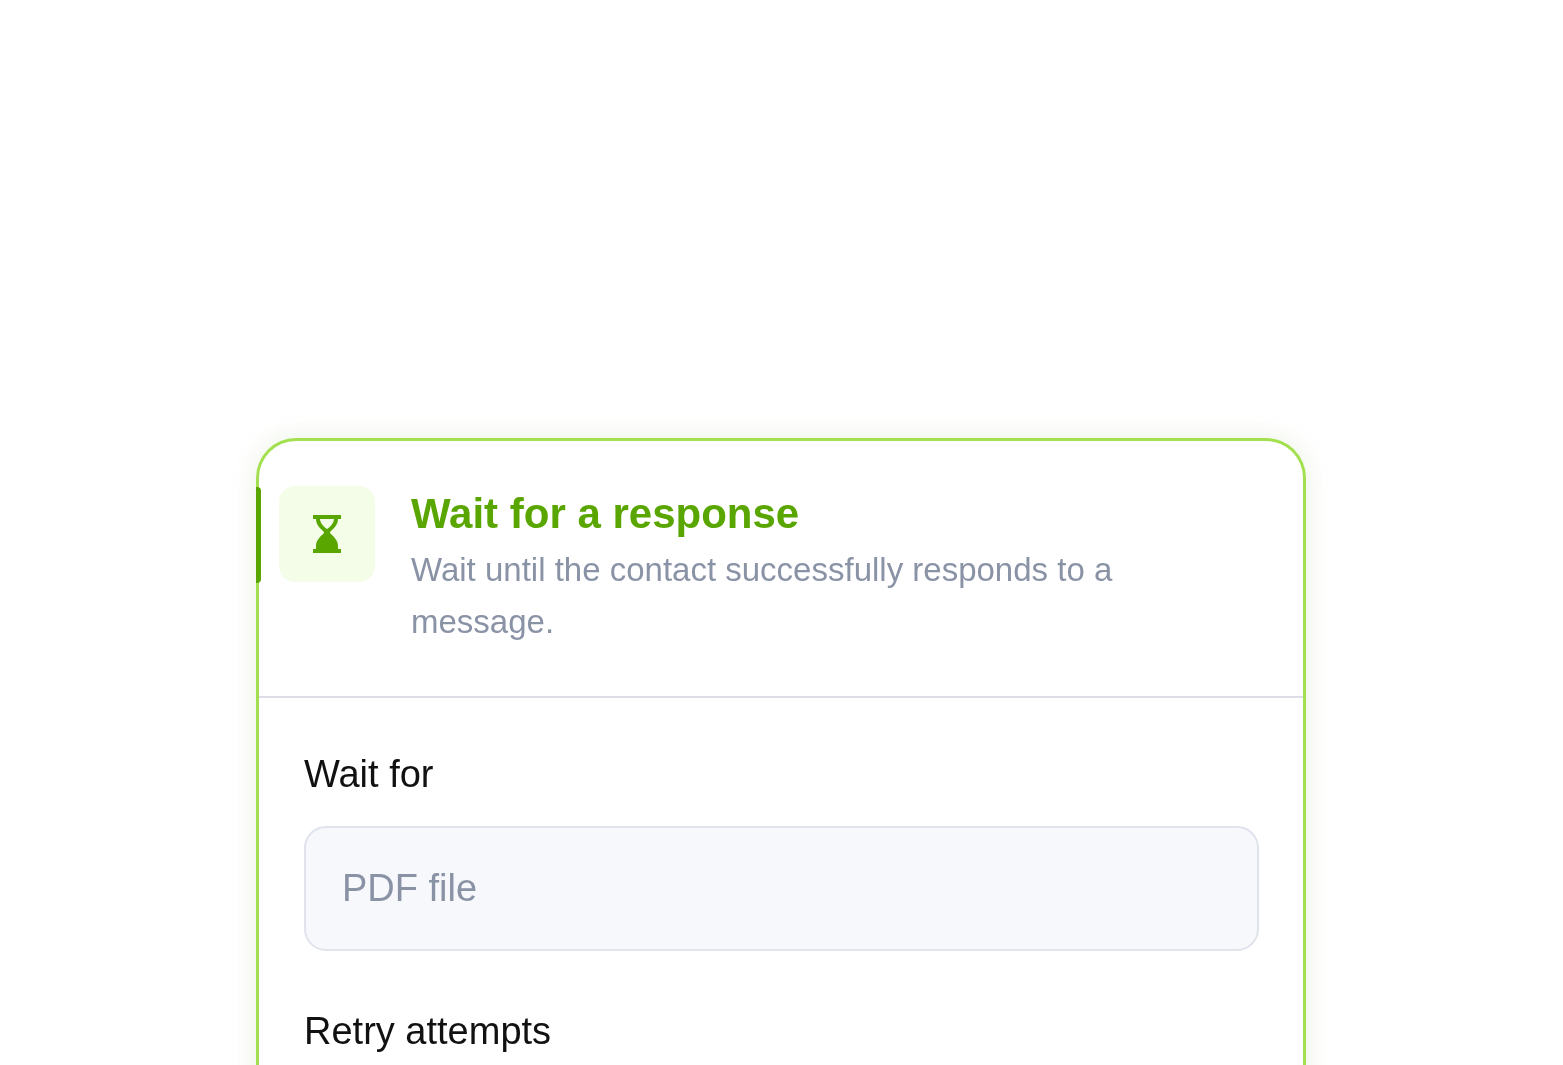  What do you see at coordinates (369, 774) in the screenshot?
I see `field-label: Wait for` at bounding box center [369, 774].